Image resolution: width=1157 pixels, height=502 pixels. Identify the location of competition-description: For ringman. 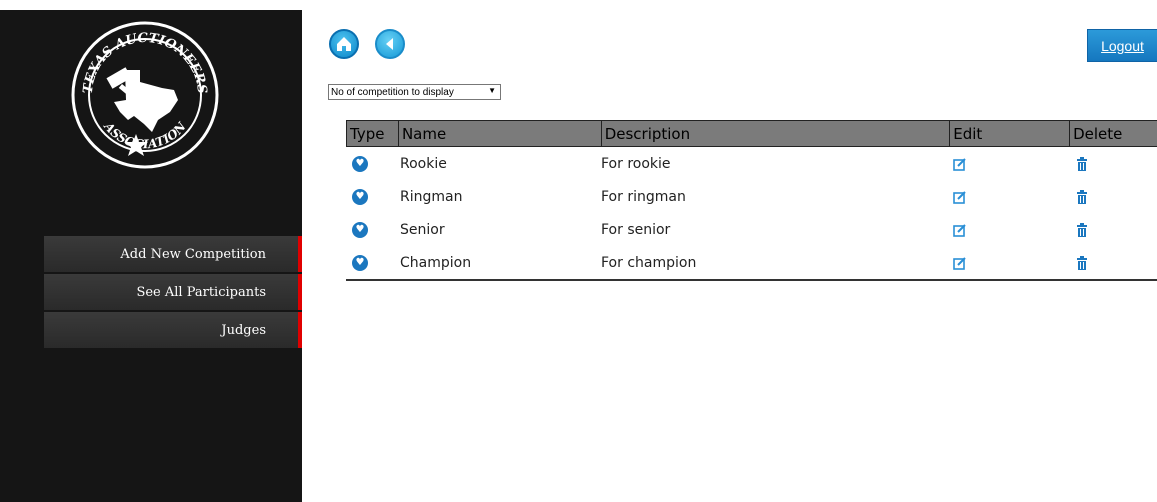
(643, 196).